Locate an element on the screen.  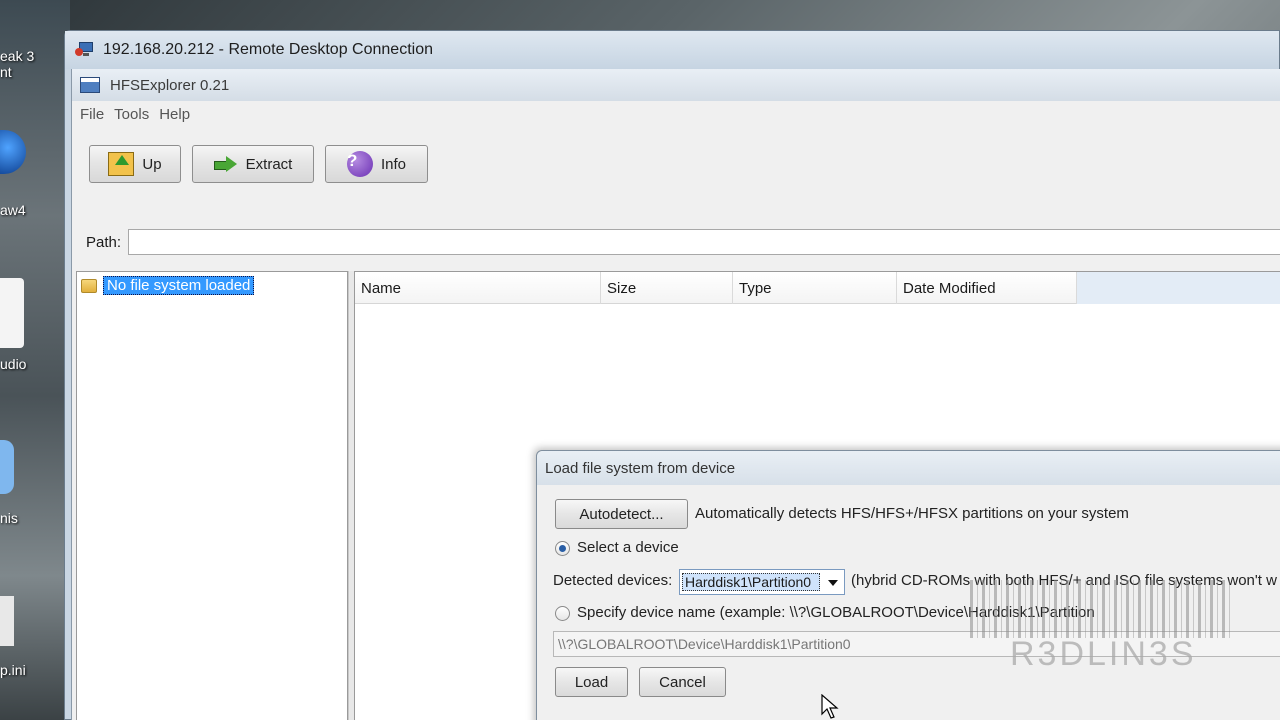
cancel-button: Cancel is located at coordinates (682, 682).